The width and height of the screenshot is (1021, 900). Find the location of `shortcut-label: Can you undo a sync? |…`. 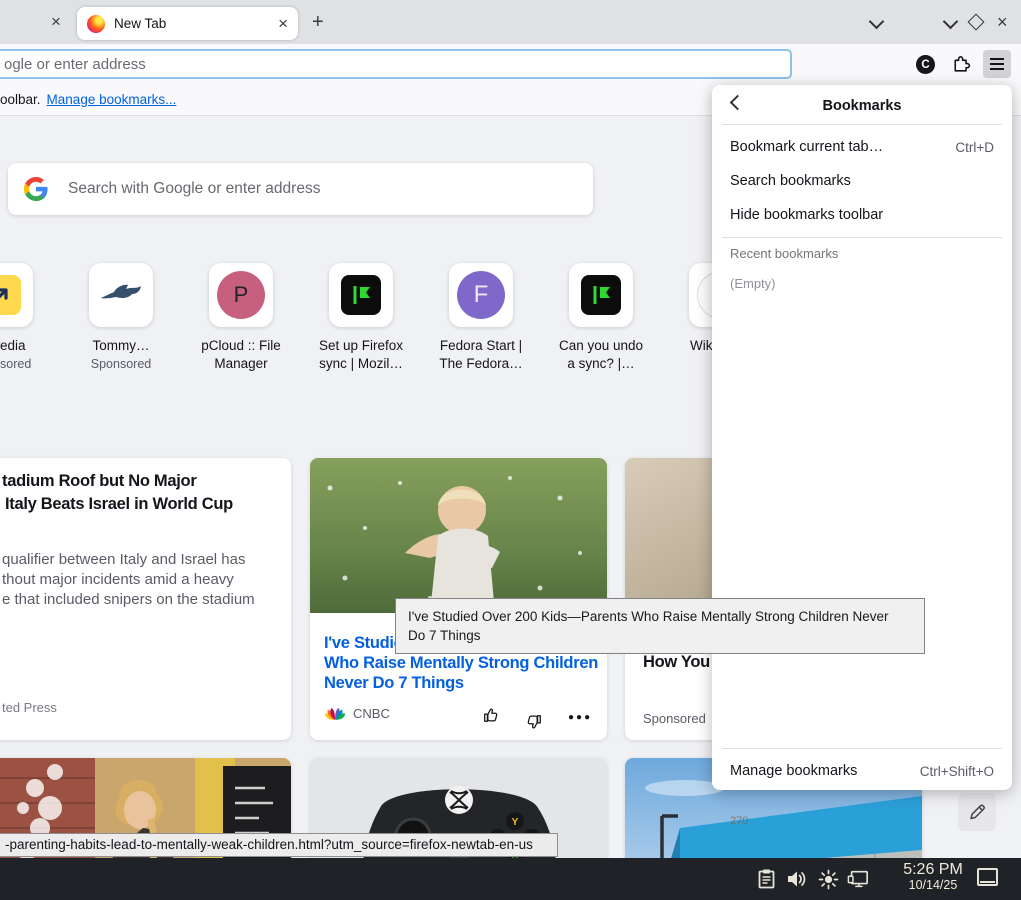

shortcut-label: Can you undo a sync? |… is located at coordinates (601, 354).